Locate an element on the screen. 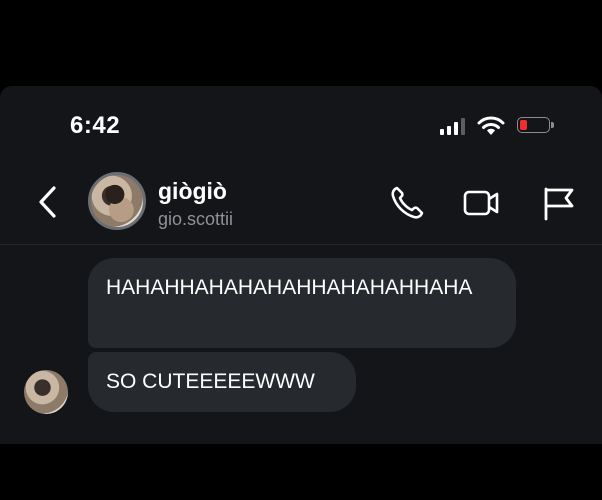 This screenshot has height=500, width=602. flag-icon is located at coordinates (559, 203).